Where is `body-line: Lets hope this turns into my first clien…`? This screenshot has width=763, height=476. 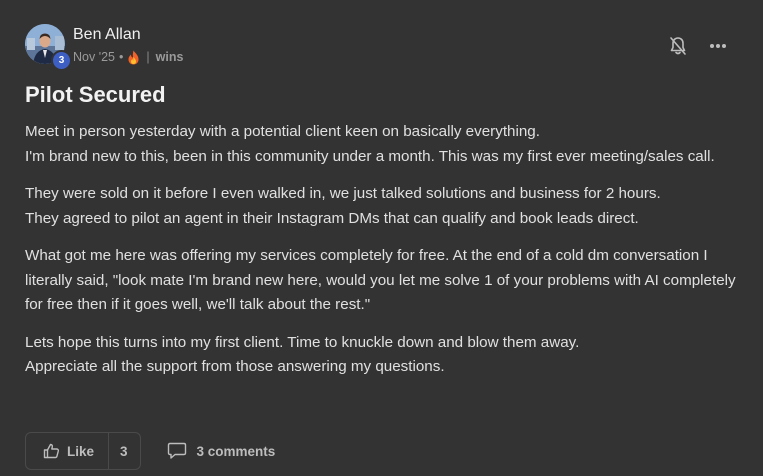 body-line: Lets hope this turns into my first clien… is located at coordinates (302, 342).